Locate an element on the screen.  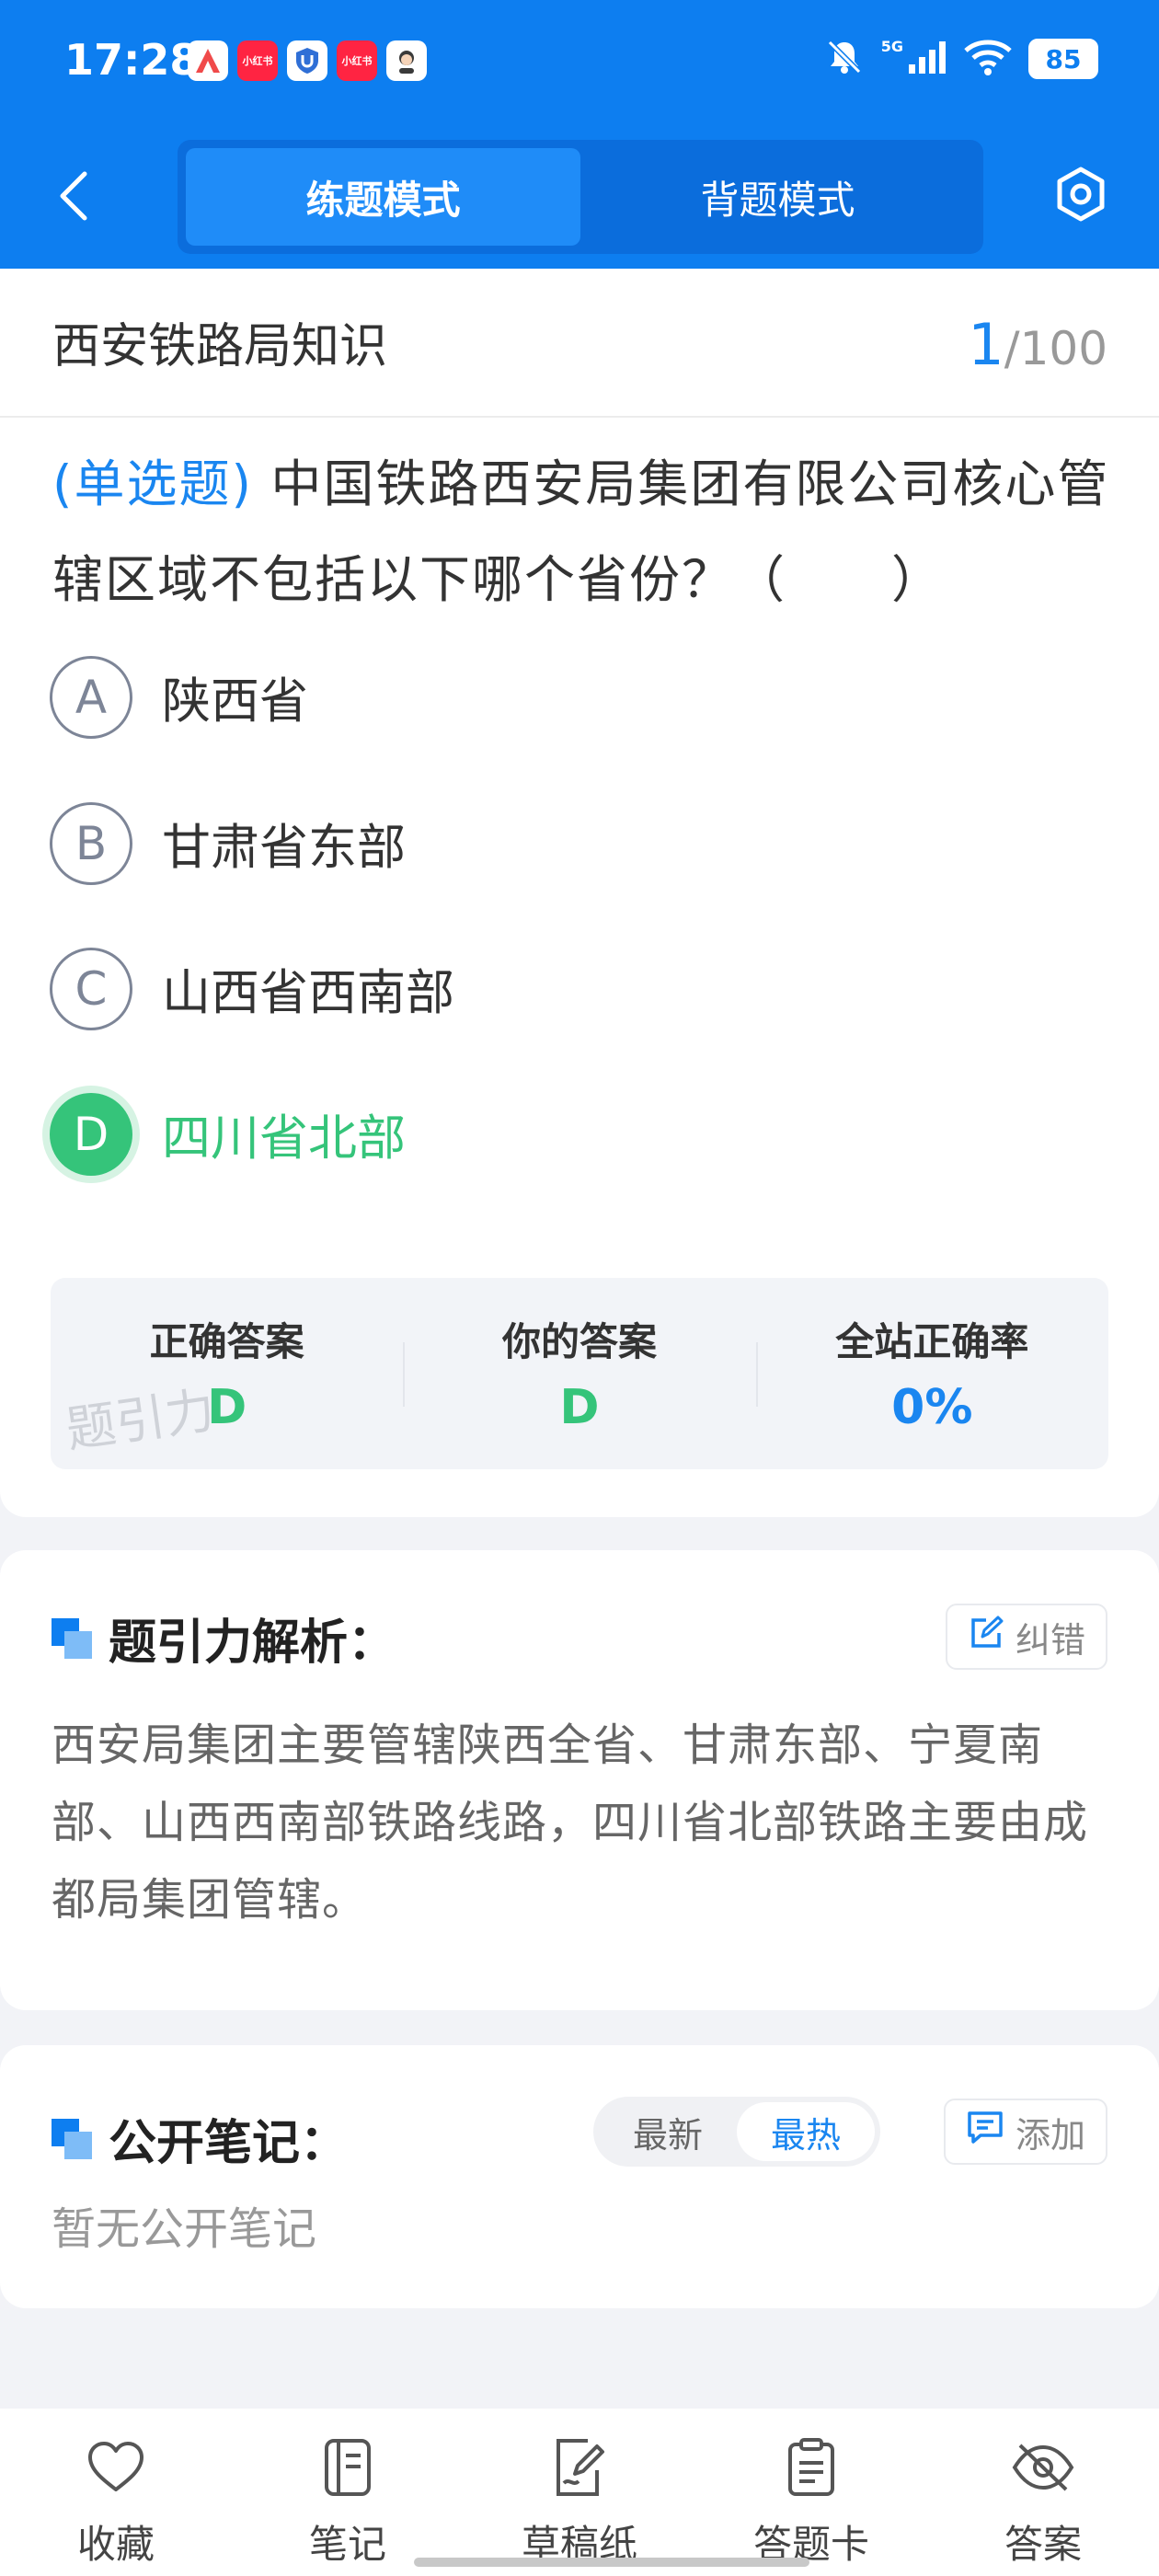
nav-favorite: 收藏 is located at coordinates (116, 2492).